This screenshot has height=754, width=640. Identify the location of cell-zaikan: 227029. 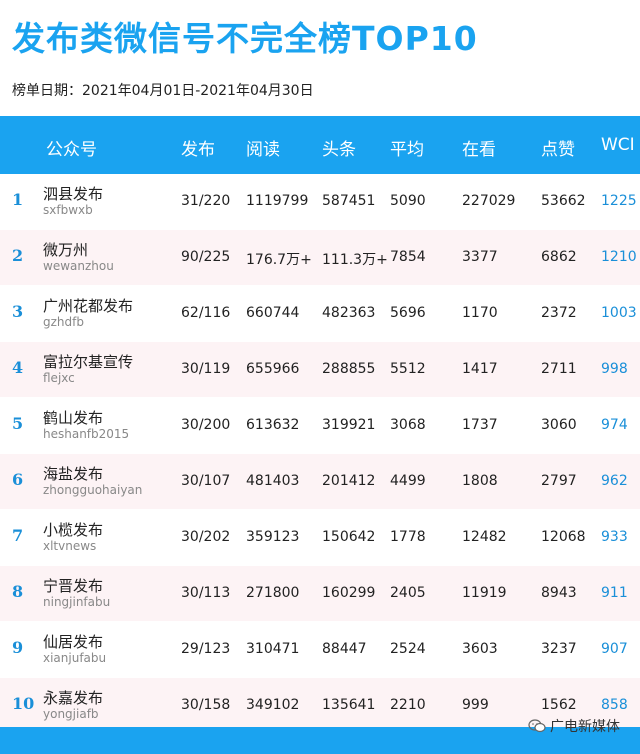
(489, 201).